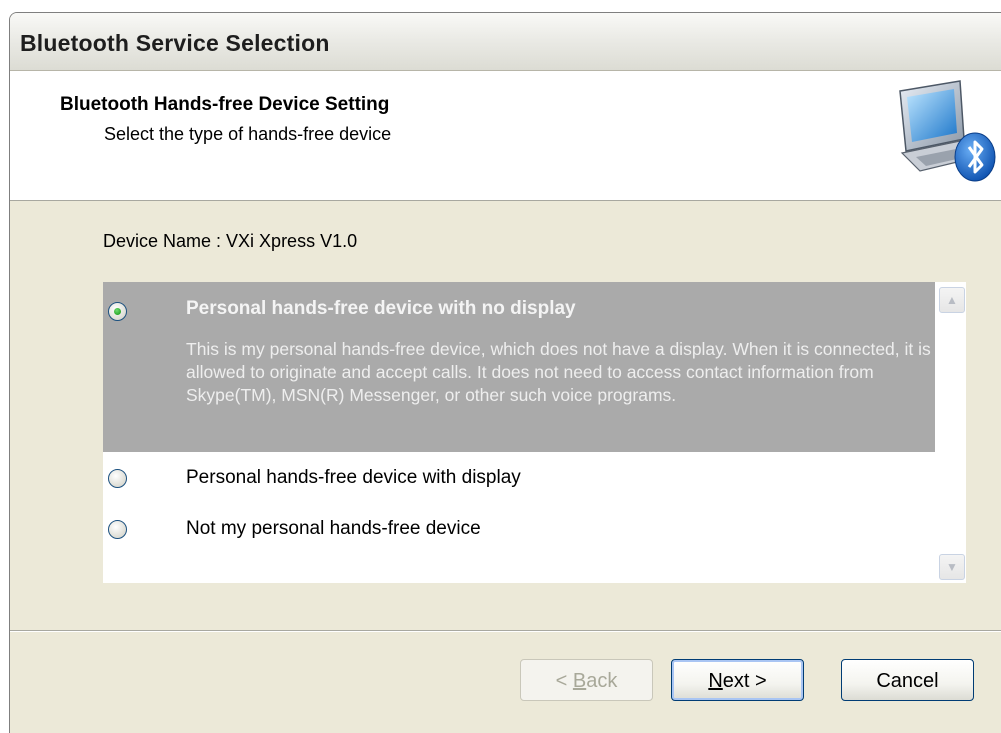 The image size is (1001, 733). Describe the element at coordinates (230, 241) in the screenshot. I see `device-name-label: Device Name : VXi Xpress V1.0` at that location.